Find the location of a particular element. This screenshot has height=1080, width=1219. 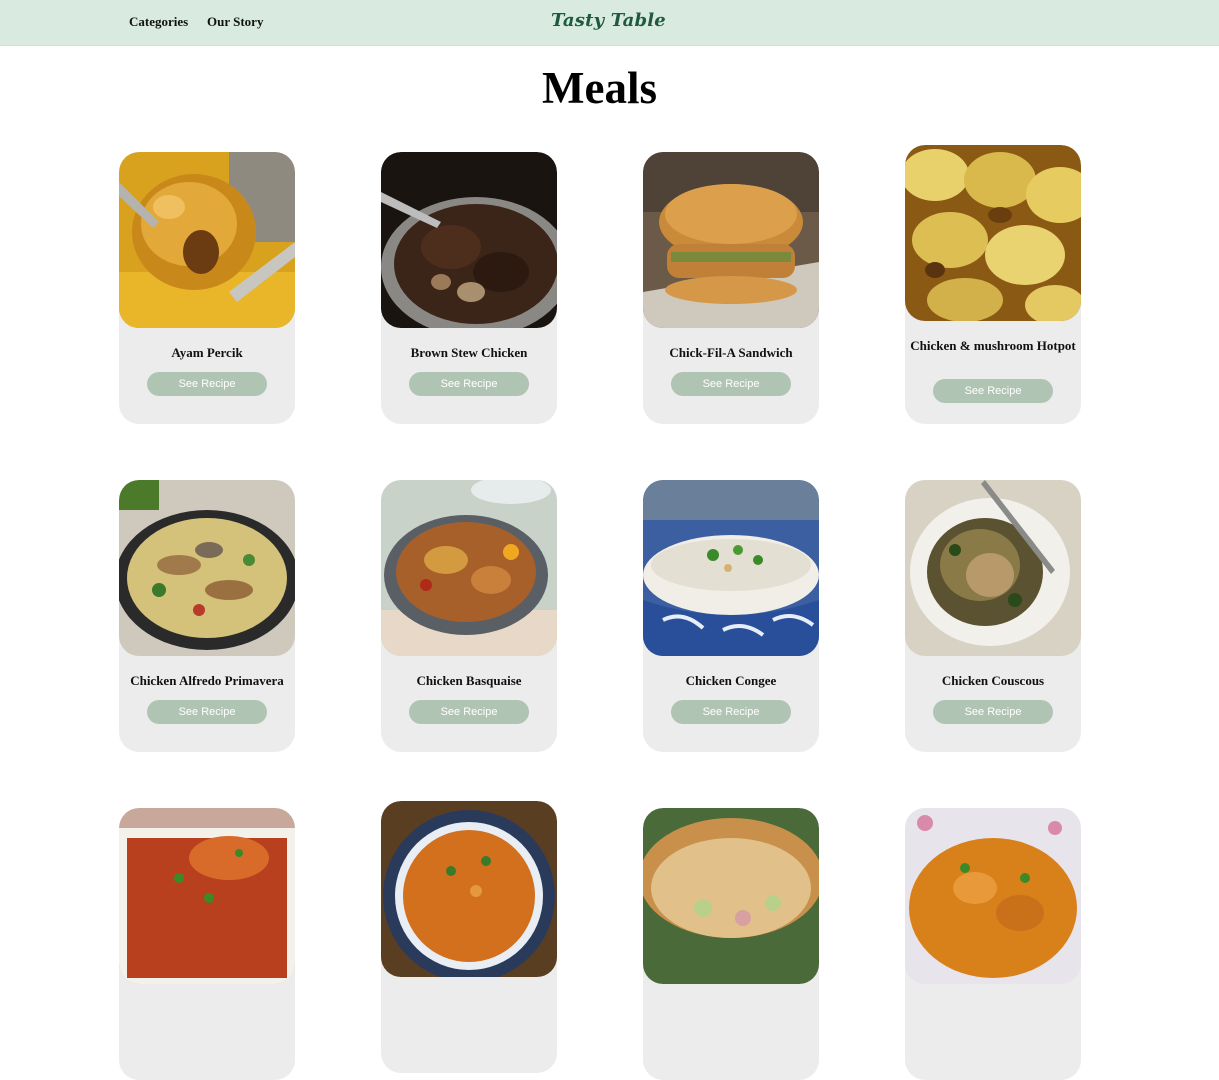

meal-card: Chicken & mushroom Hotpot See Recipe is located at coordinates (993, 284).